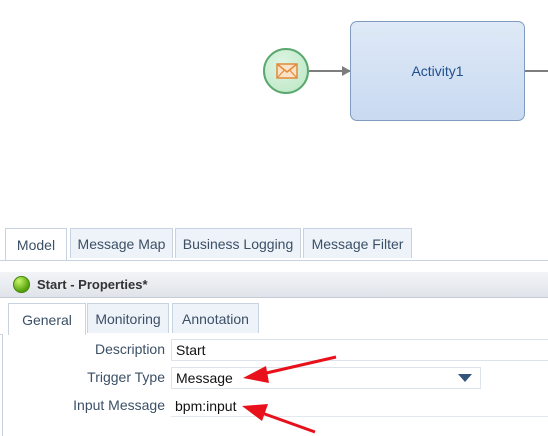 The width and height of the screenshot is (548, 436). I want to click on tab-label: Annotation, so click(215, 318).